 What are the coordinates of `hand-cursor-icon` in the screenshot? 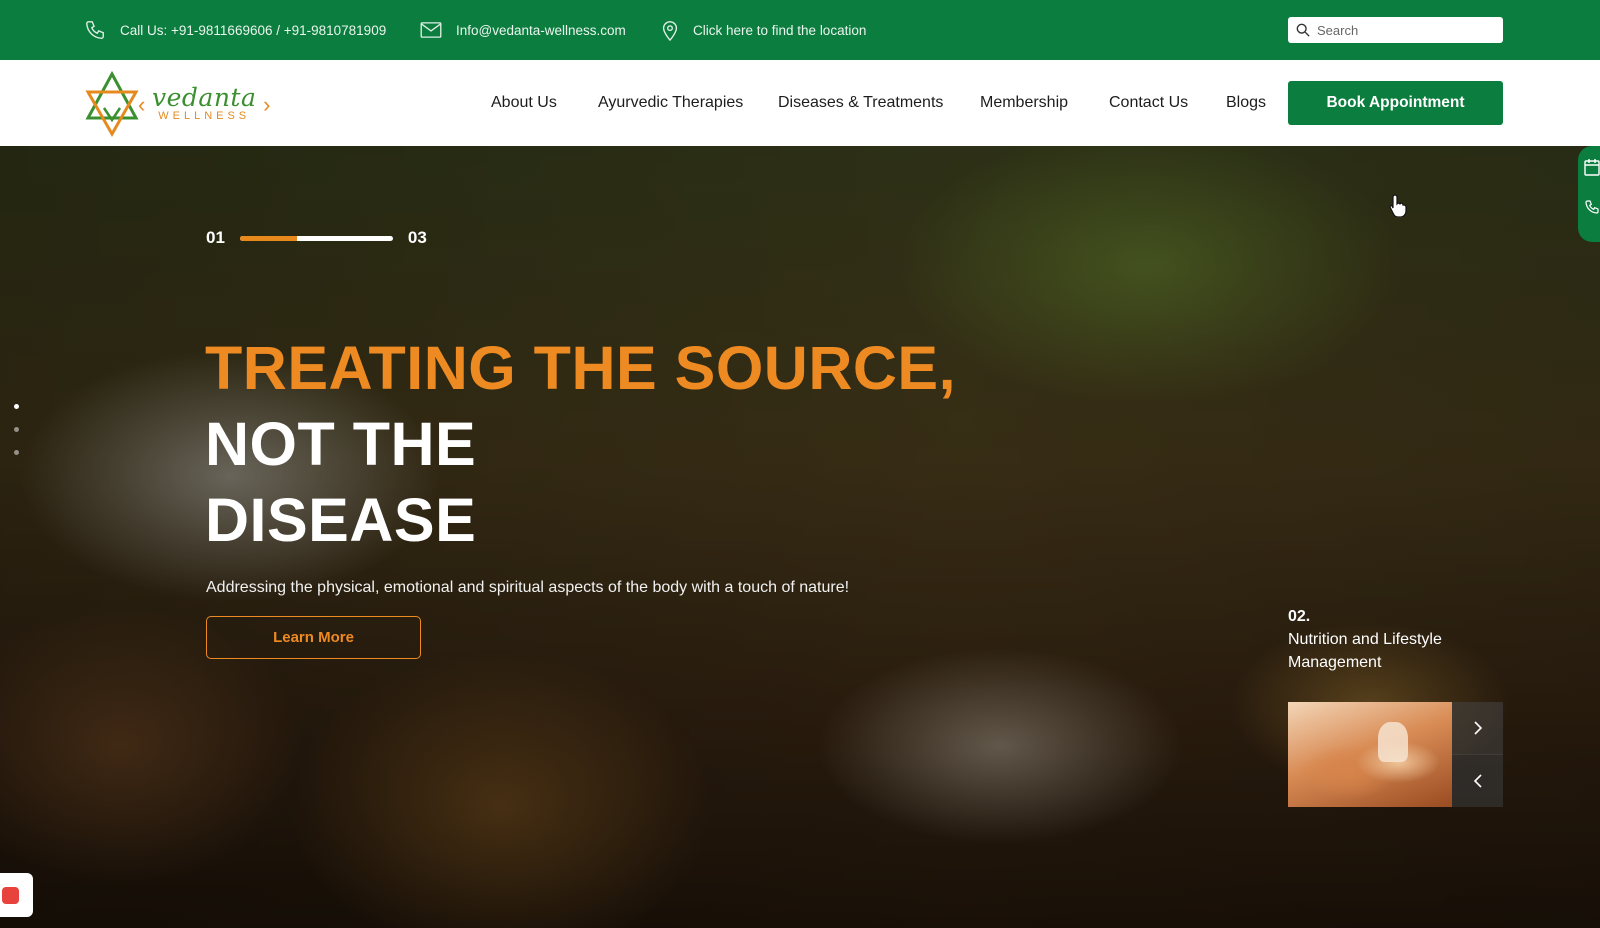 It's located at (1398, 205).